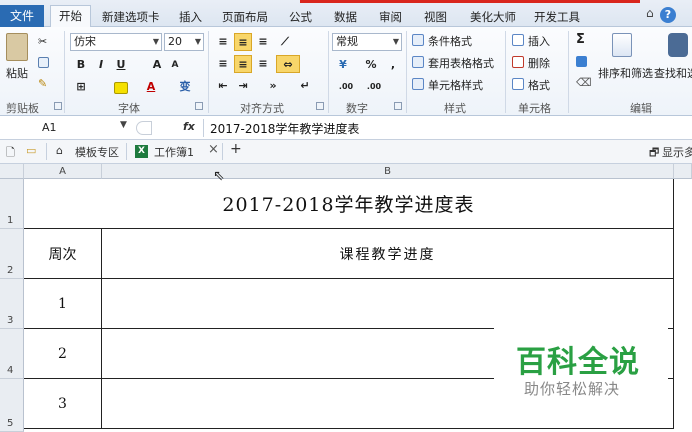 This screenshot has width=692, height=432. I want to click on name-box: A1, so click(58, 128).